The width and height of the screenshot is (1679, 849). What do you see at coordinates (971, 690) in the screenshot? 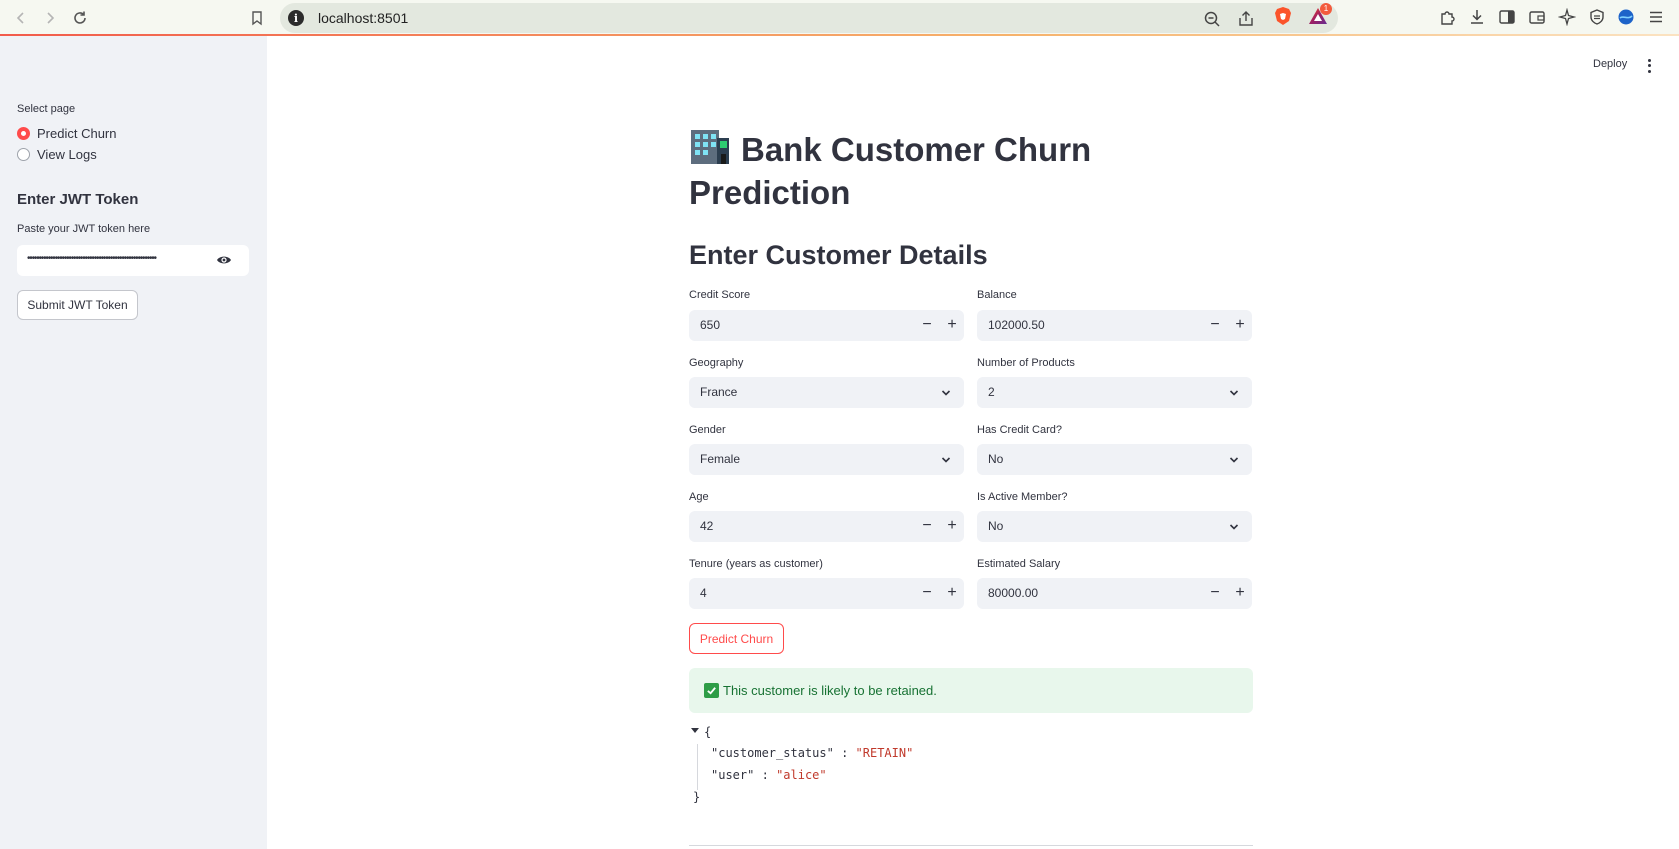
I see `success-alert: This customer is likely to be retained.` at bounding box center [971, 690].